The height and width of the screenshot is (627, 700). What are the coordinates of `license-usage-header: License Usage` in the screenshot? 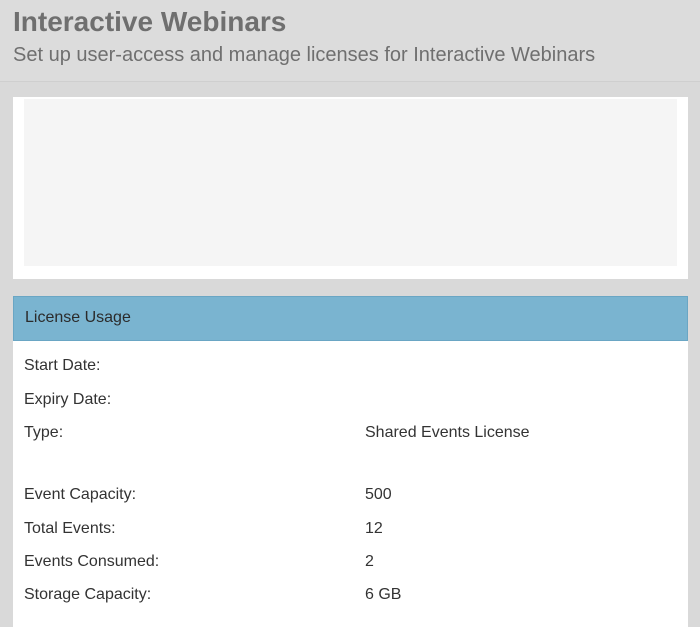 It's located at (350, 318).